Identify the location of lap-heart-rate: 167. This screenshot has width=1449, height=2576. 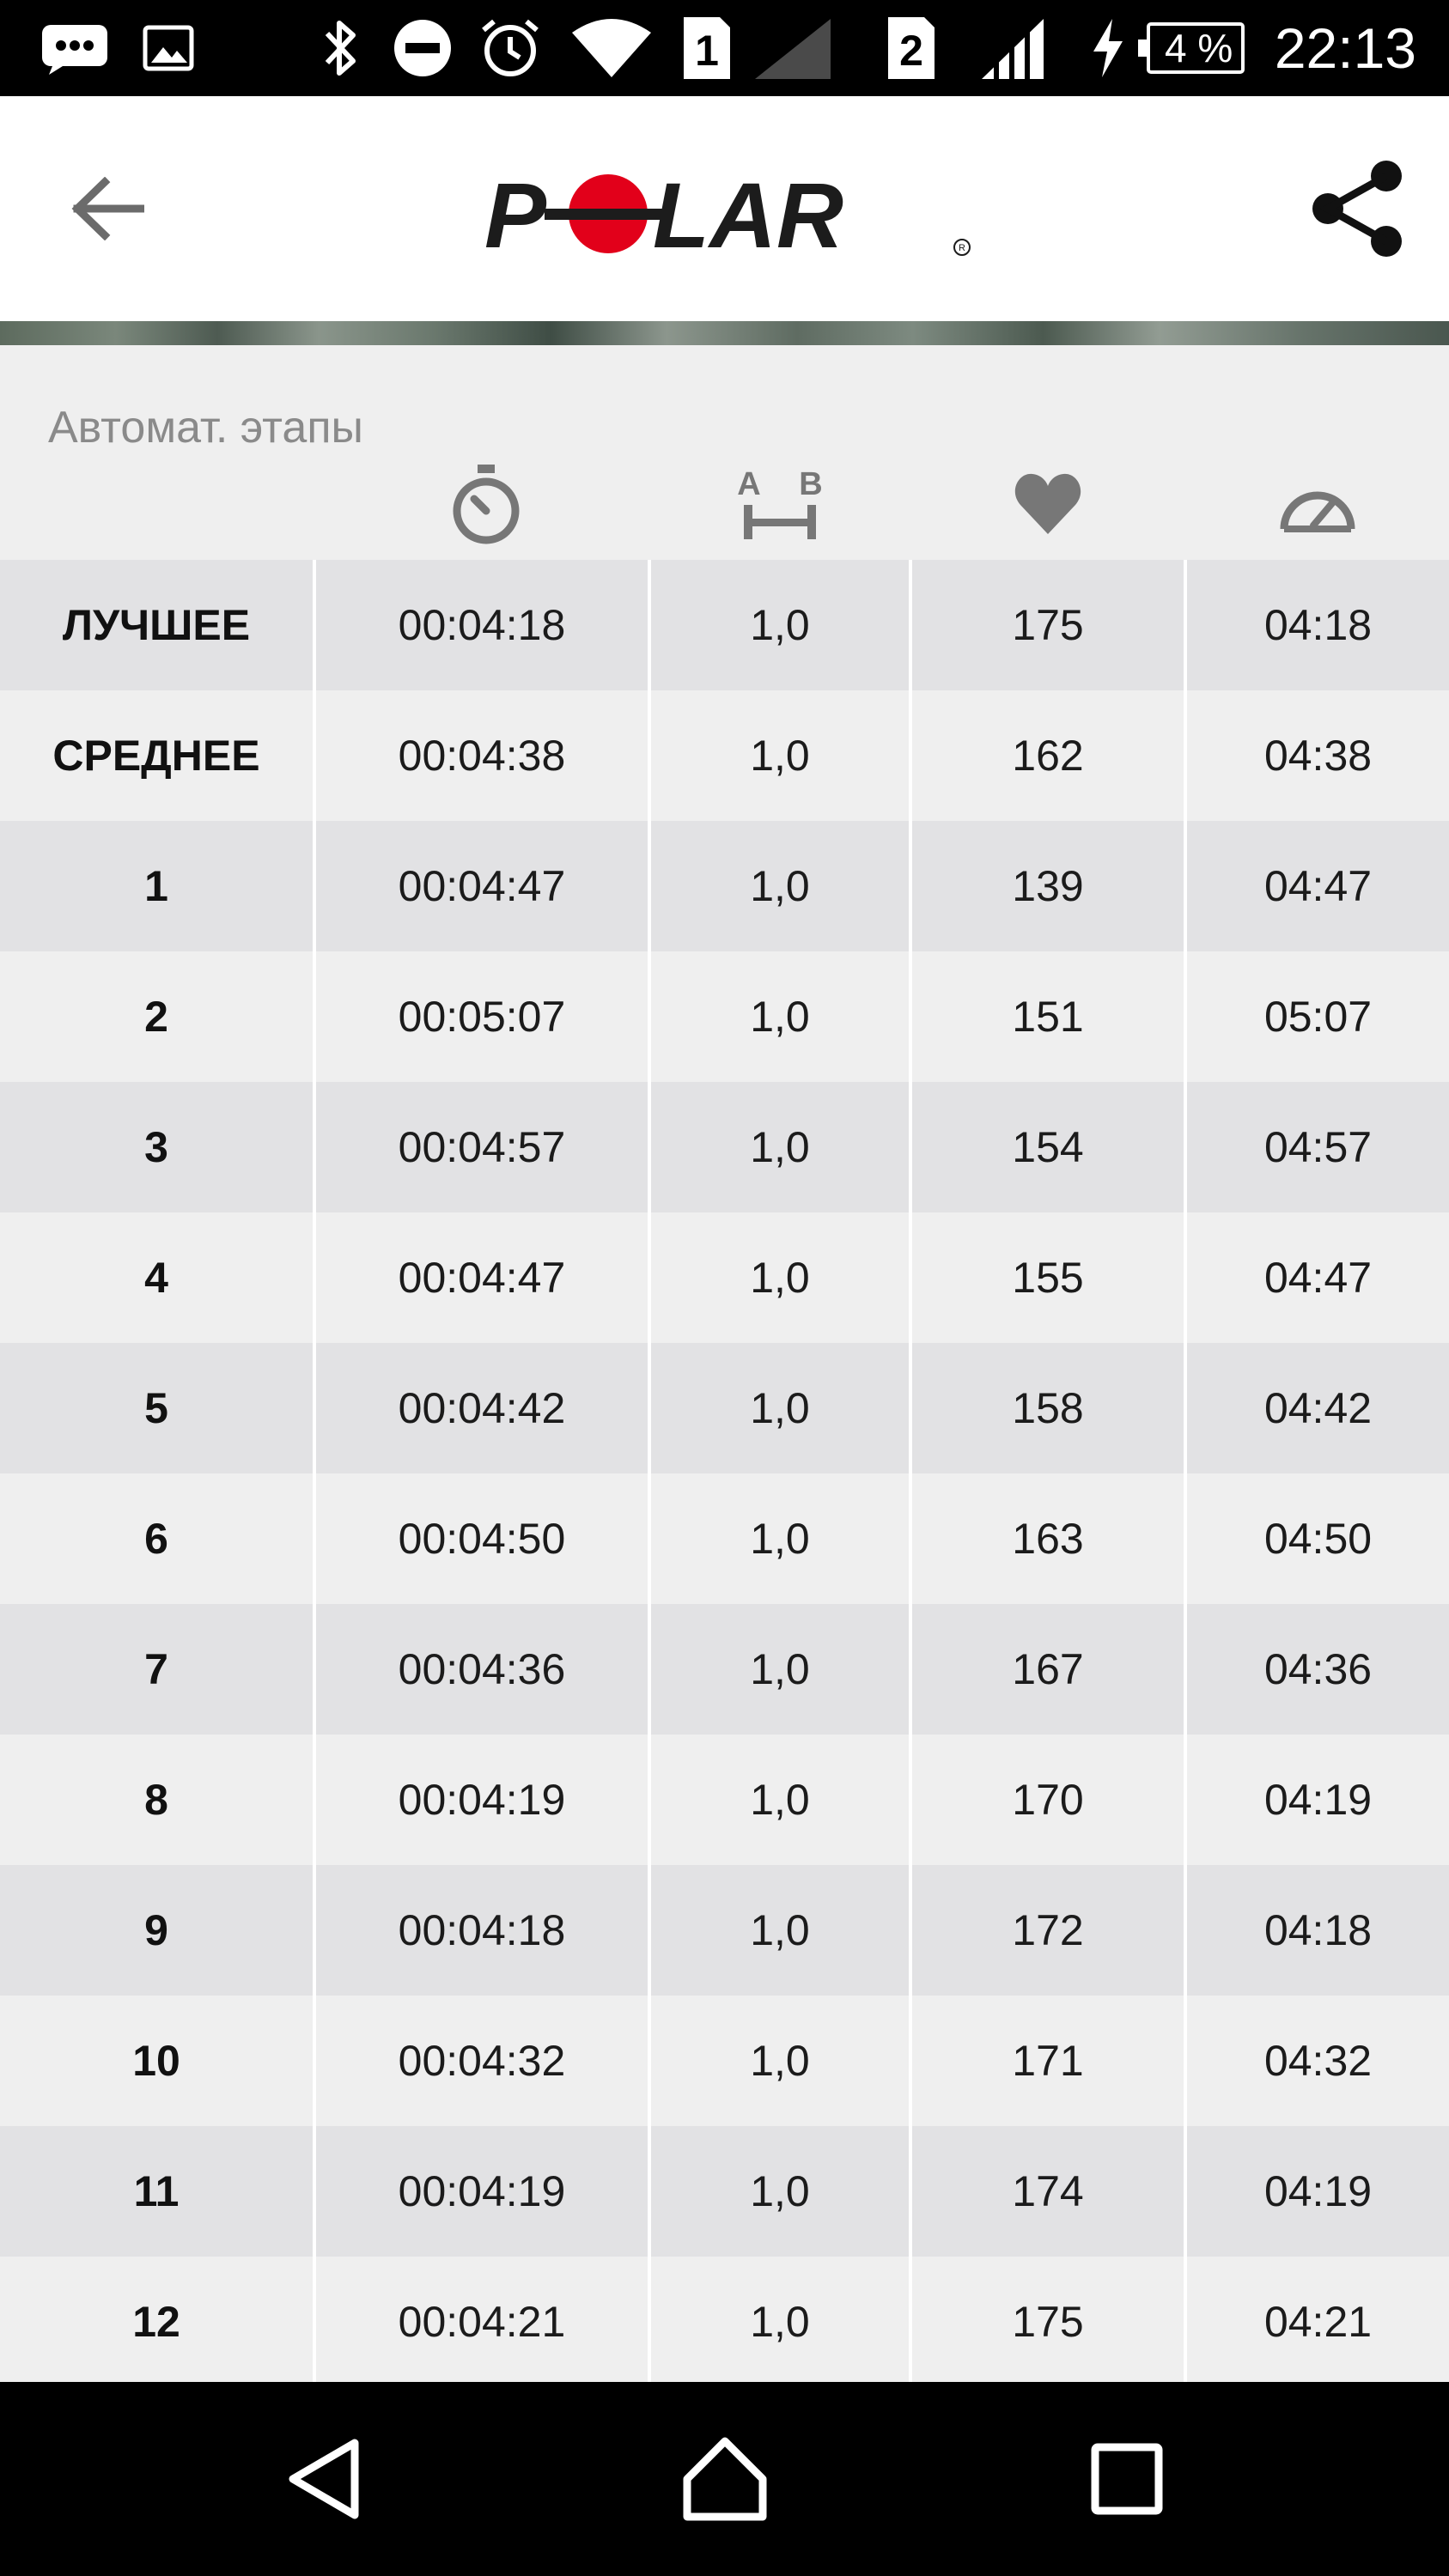
(1048, 1669).